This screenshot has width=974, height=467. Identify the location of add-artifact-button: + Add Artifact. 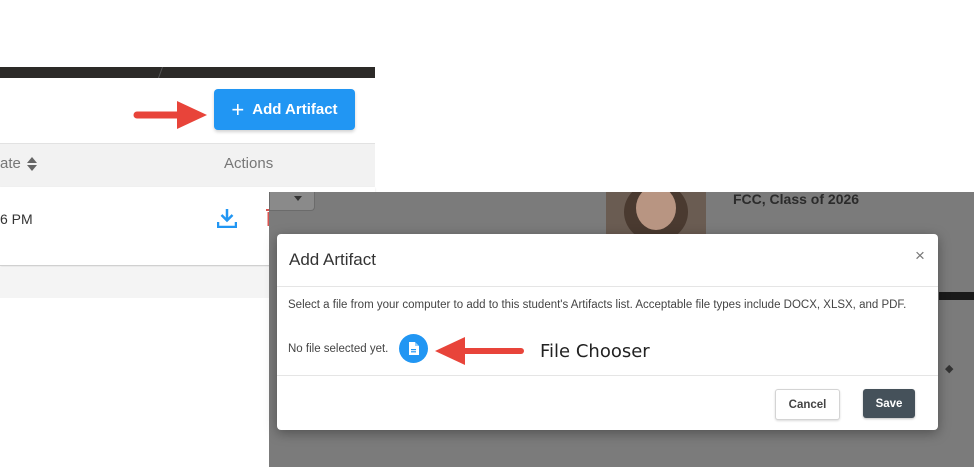
(284, 109).